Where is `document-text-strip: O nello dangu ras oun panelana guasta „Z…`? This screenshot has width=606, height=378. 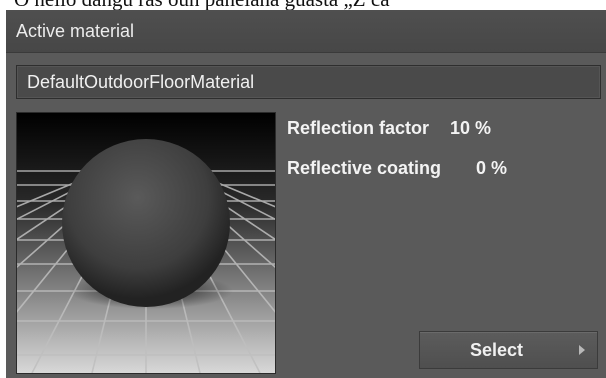 document-text-strip: O nello dangu ras oun panelana guasta „Z… is located at coordinates (303, 5).